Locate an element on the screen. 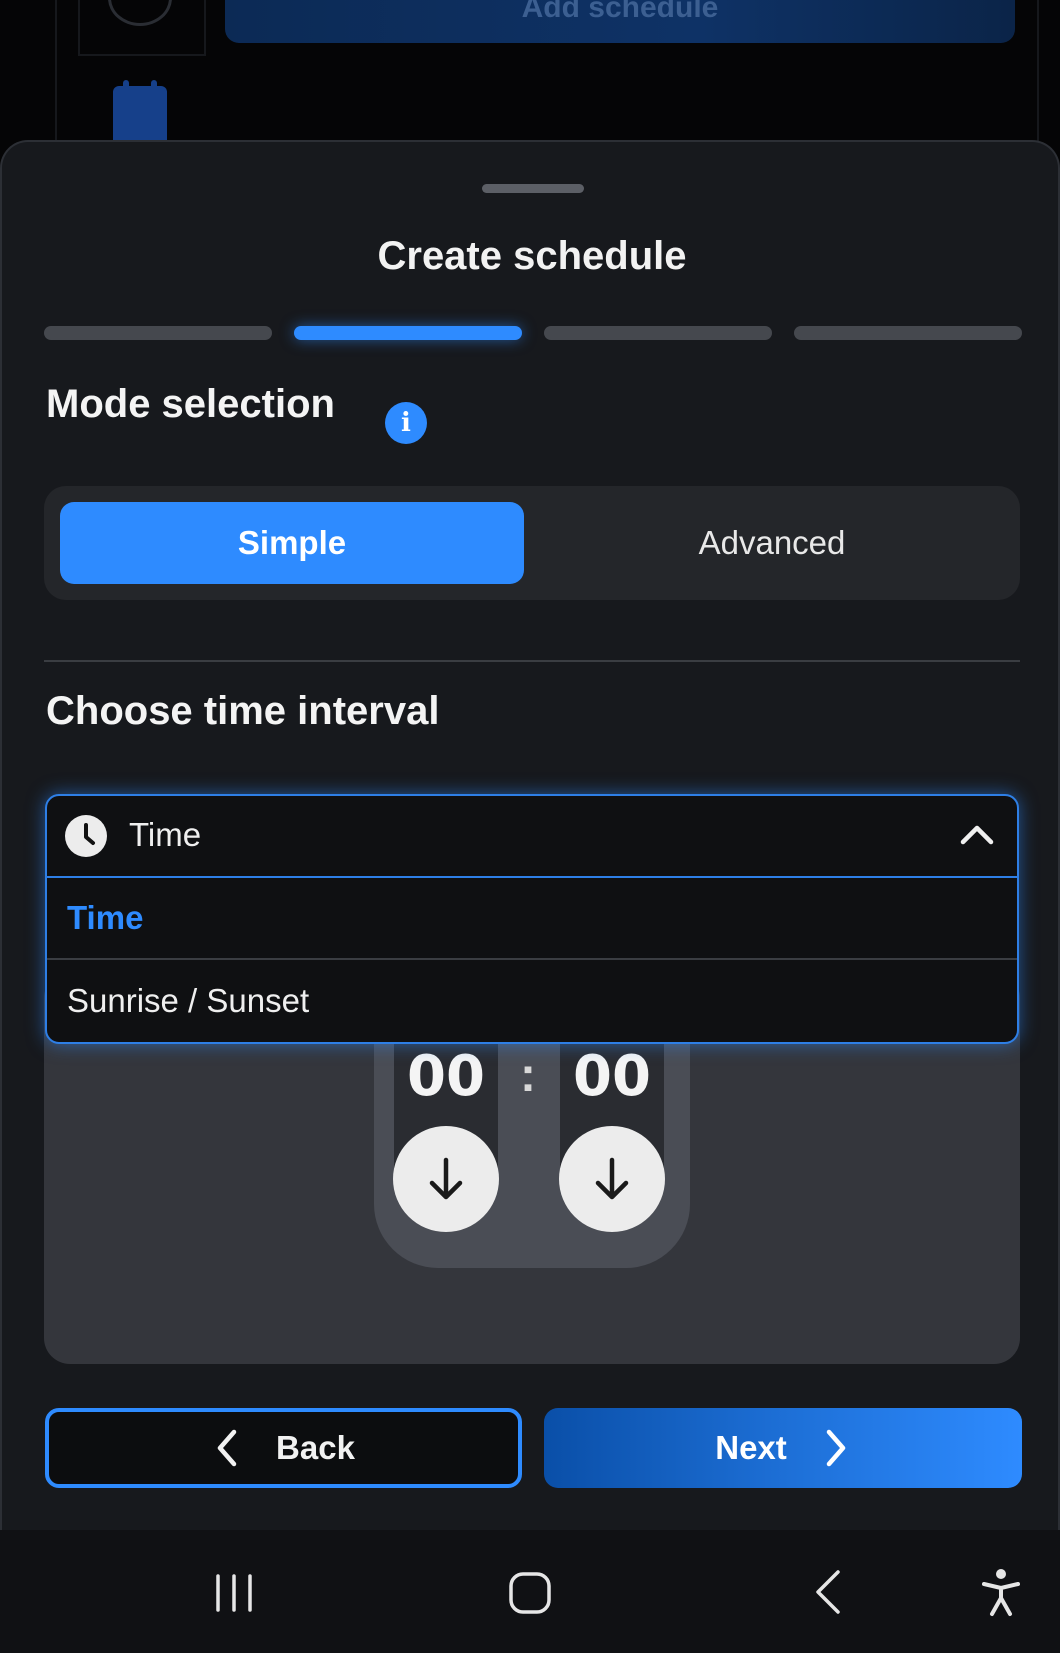  dropdown-option-time: Time is located at coordinates (532, 919).